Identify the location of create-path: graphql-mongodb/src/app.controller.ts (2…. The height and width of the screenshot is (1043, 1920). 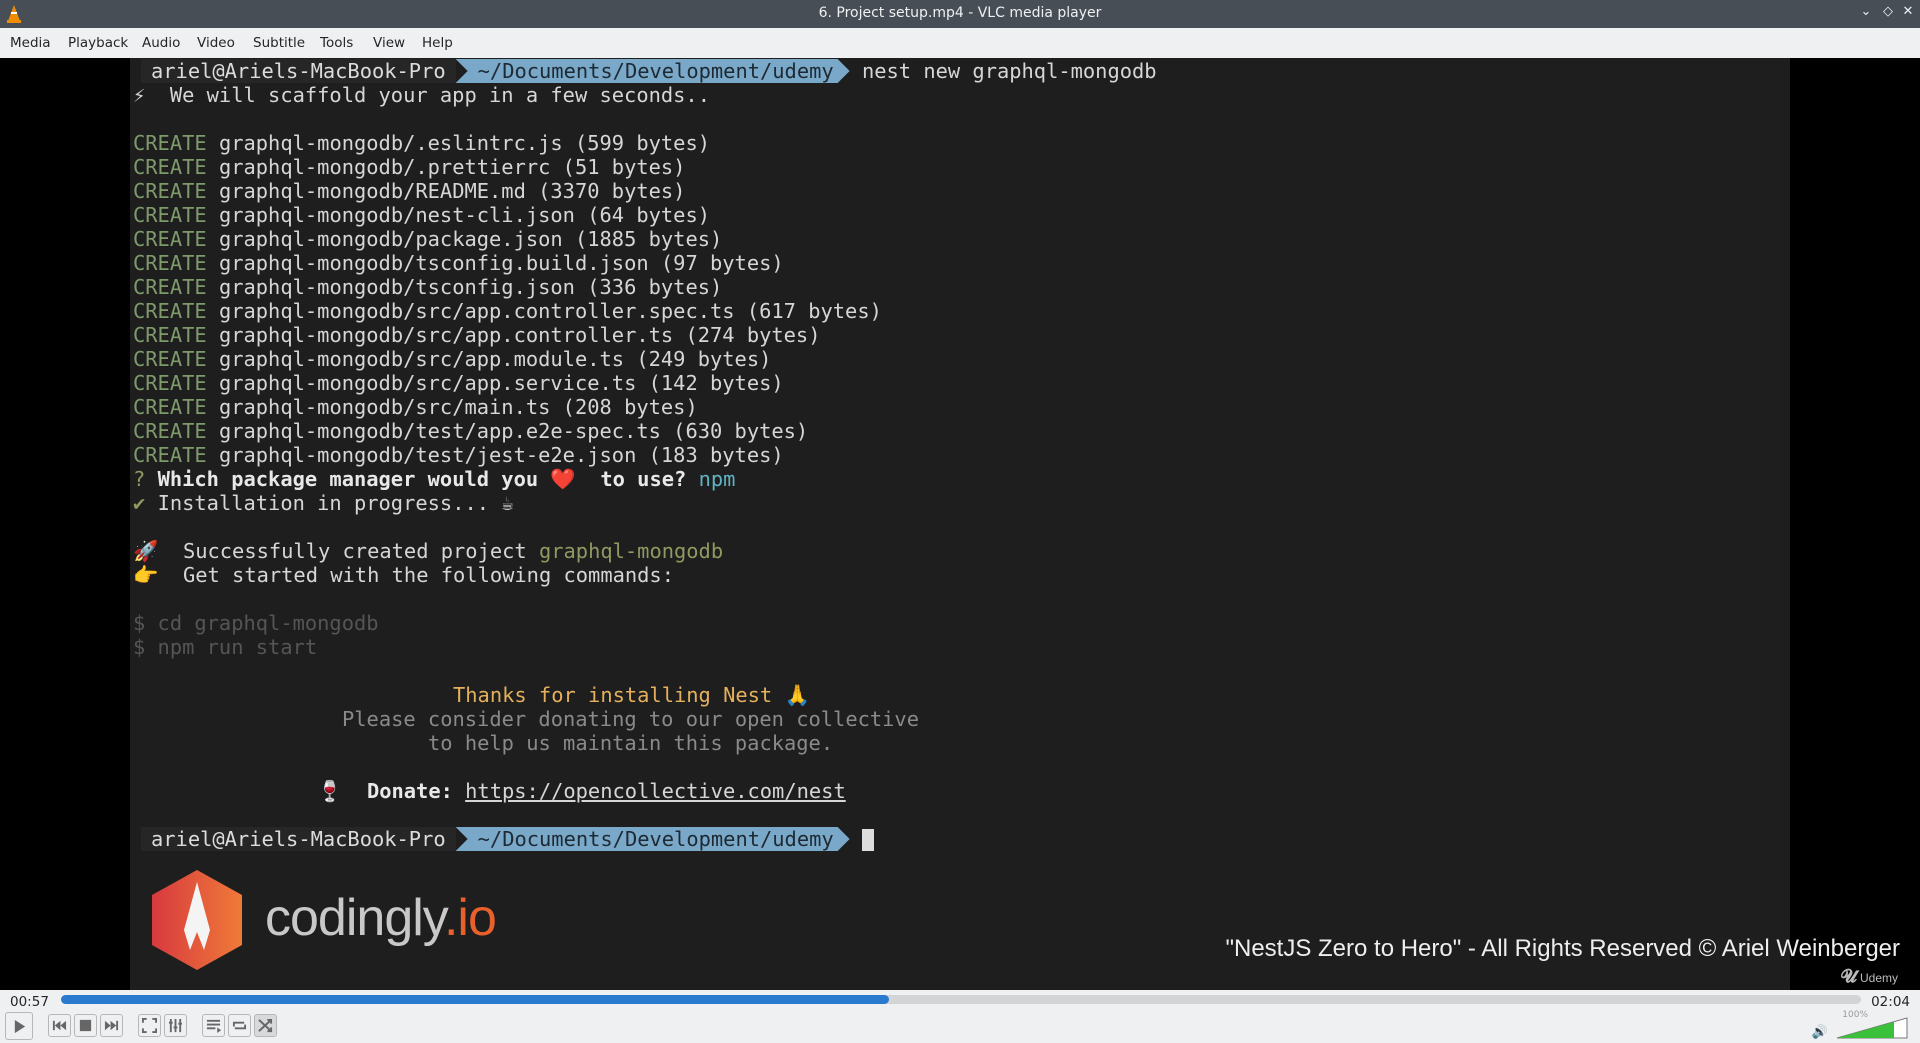
(519, 335).